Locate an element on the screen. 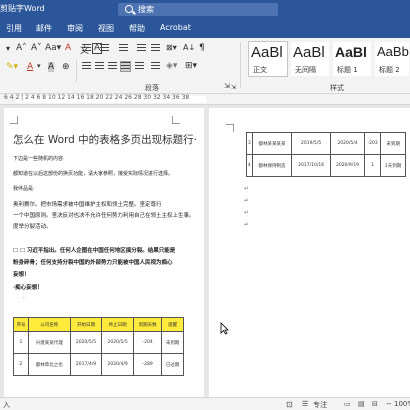 The image size is (410, 410). focus-icon: ☰ is located at coordinates (305, 404).